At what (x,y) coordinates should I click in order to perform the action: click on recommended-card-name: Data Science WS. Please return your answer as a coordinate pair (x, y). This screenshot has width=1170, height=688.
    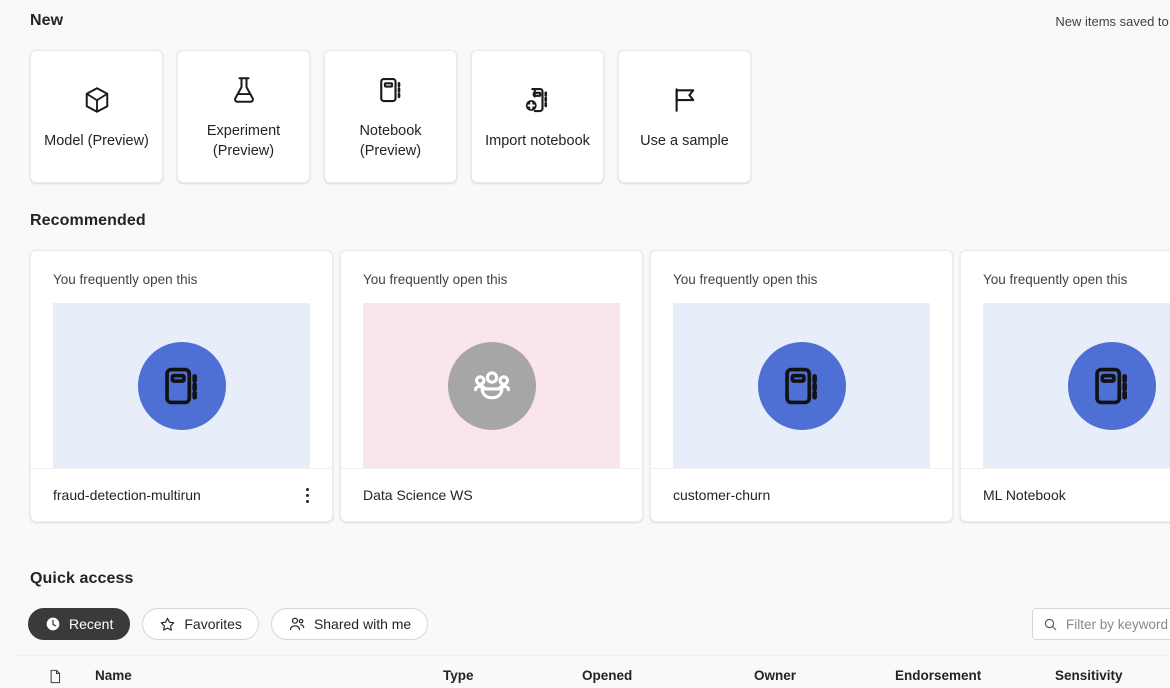
    Looking at the image, I should click on (418, 495).